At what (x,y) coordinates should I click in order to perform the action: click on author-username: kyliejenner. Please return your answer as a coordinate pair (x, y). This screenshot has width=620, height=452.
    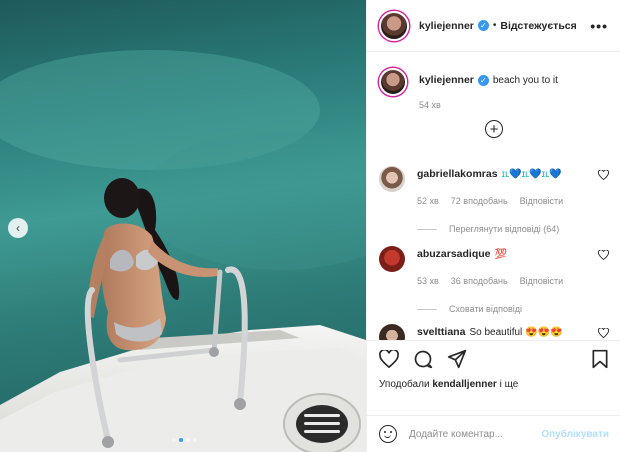
    Looking at the image, I should click on (446, 26).